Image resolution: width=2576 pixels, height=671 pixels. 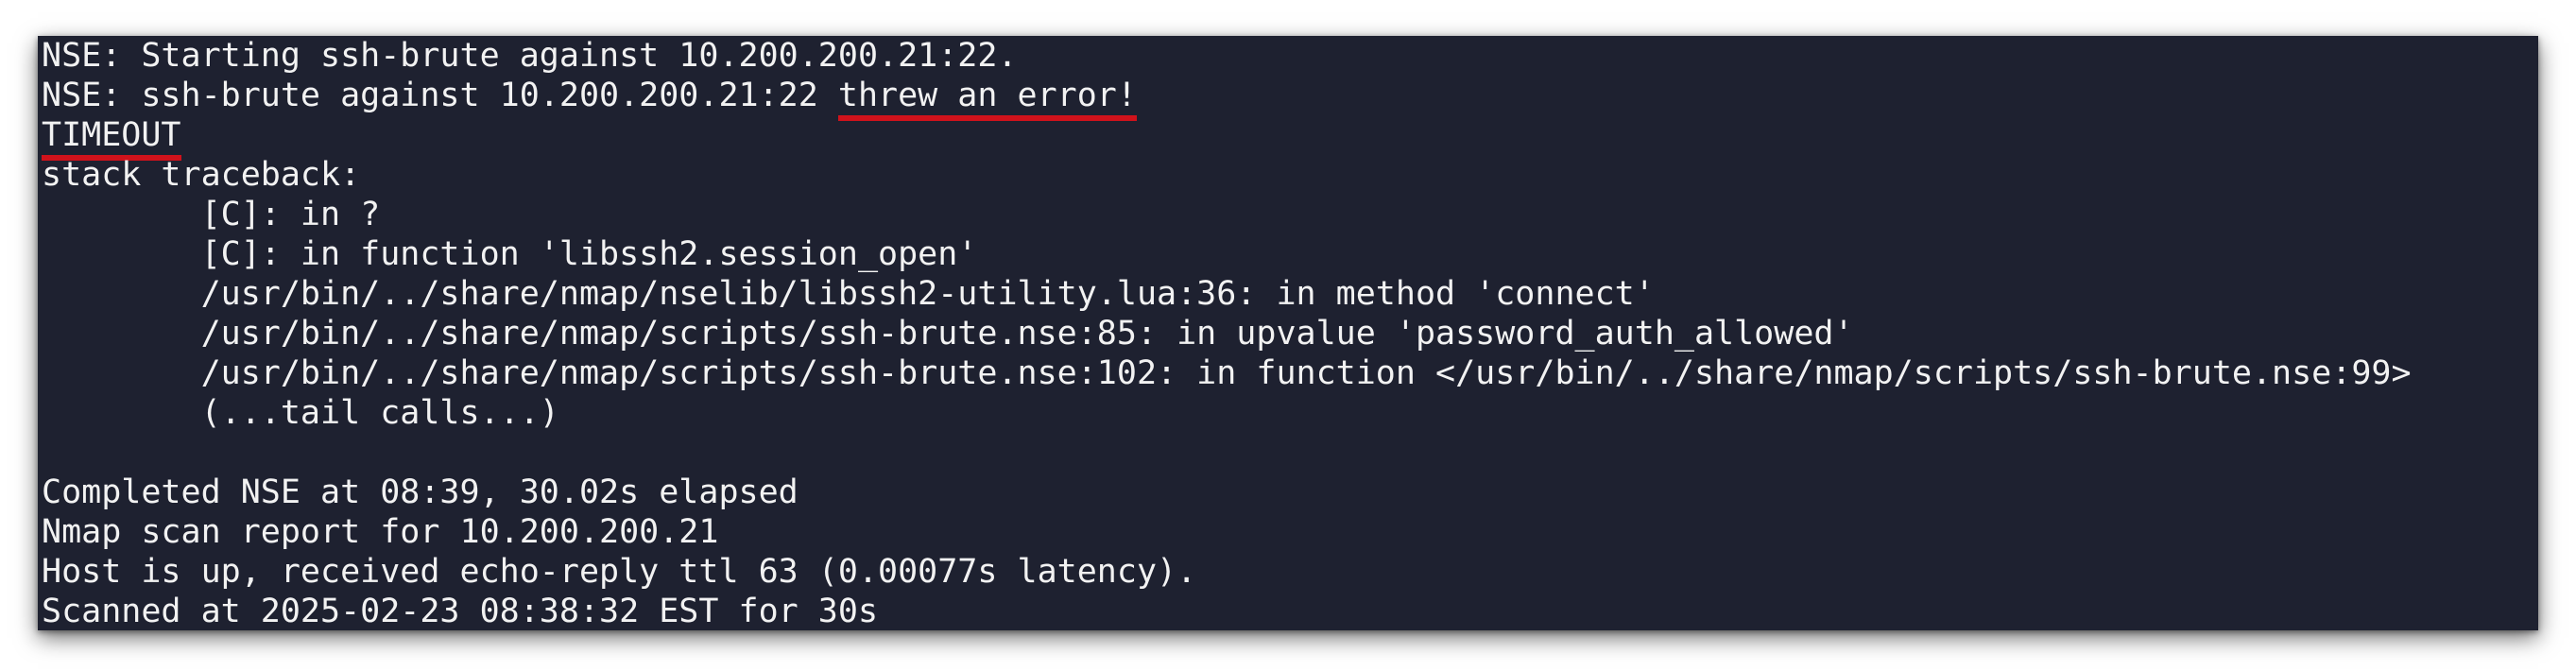 What do you see at coordinates (111, 138) in the screenshot?
I see `highlighted-timeout-text: TIMEOUT` at bounding box center [111, 138].